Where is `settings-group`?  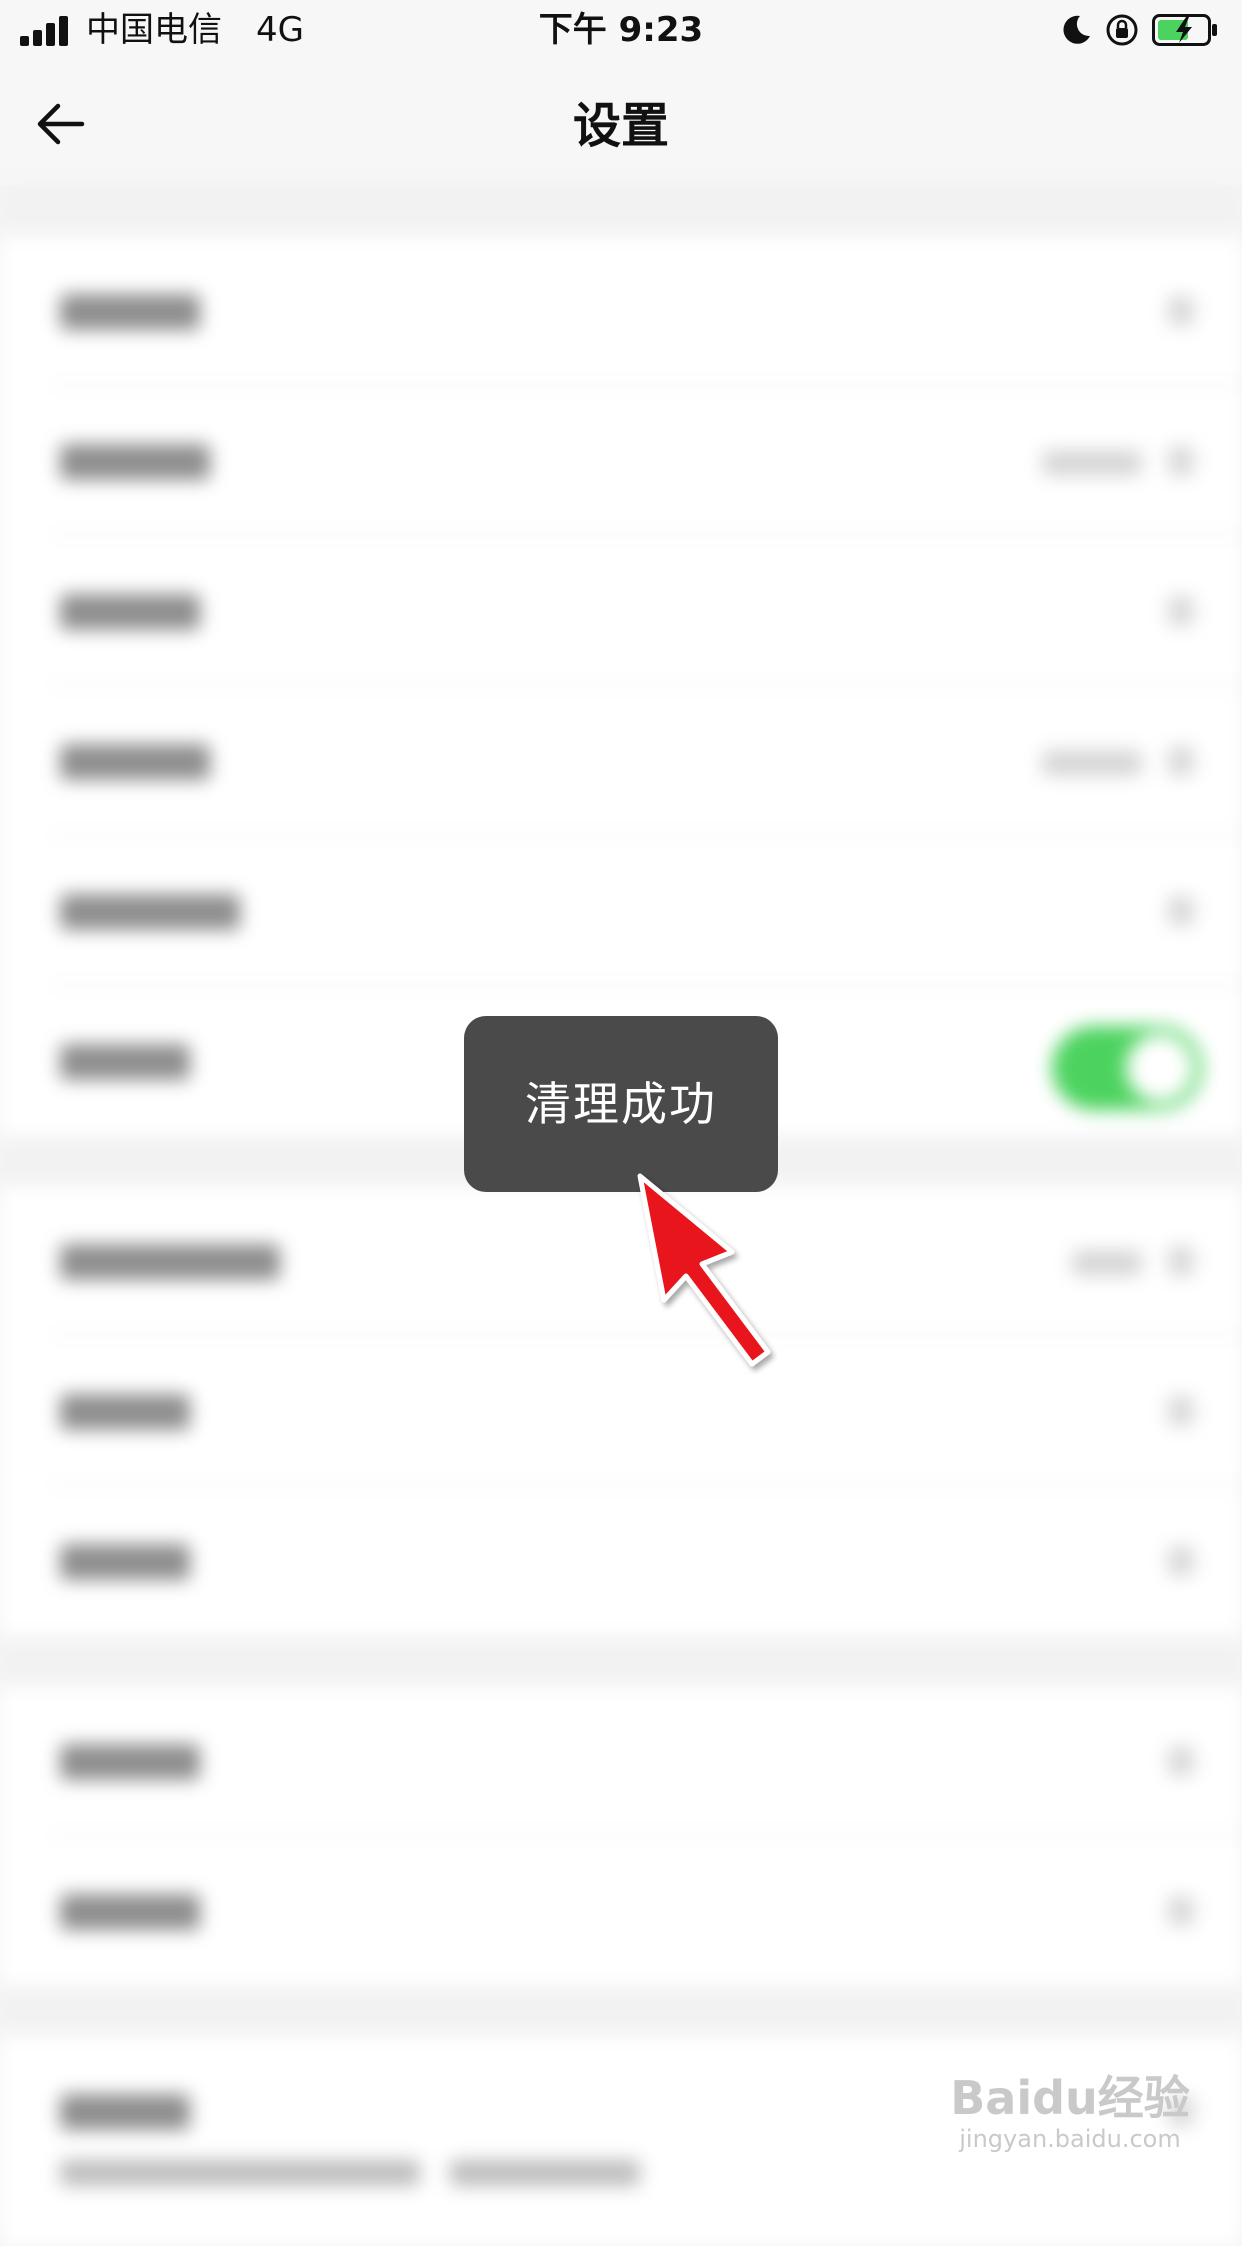 settings-group is located at coordinates (621, 1836).